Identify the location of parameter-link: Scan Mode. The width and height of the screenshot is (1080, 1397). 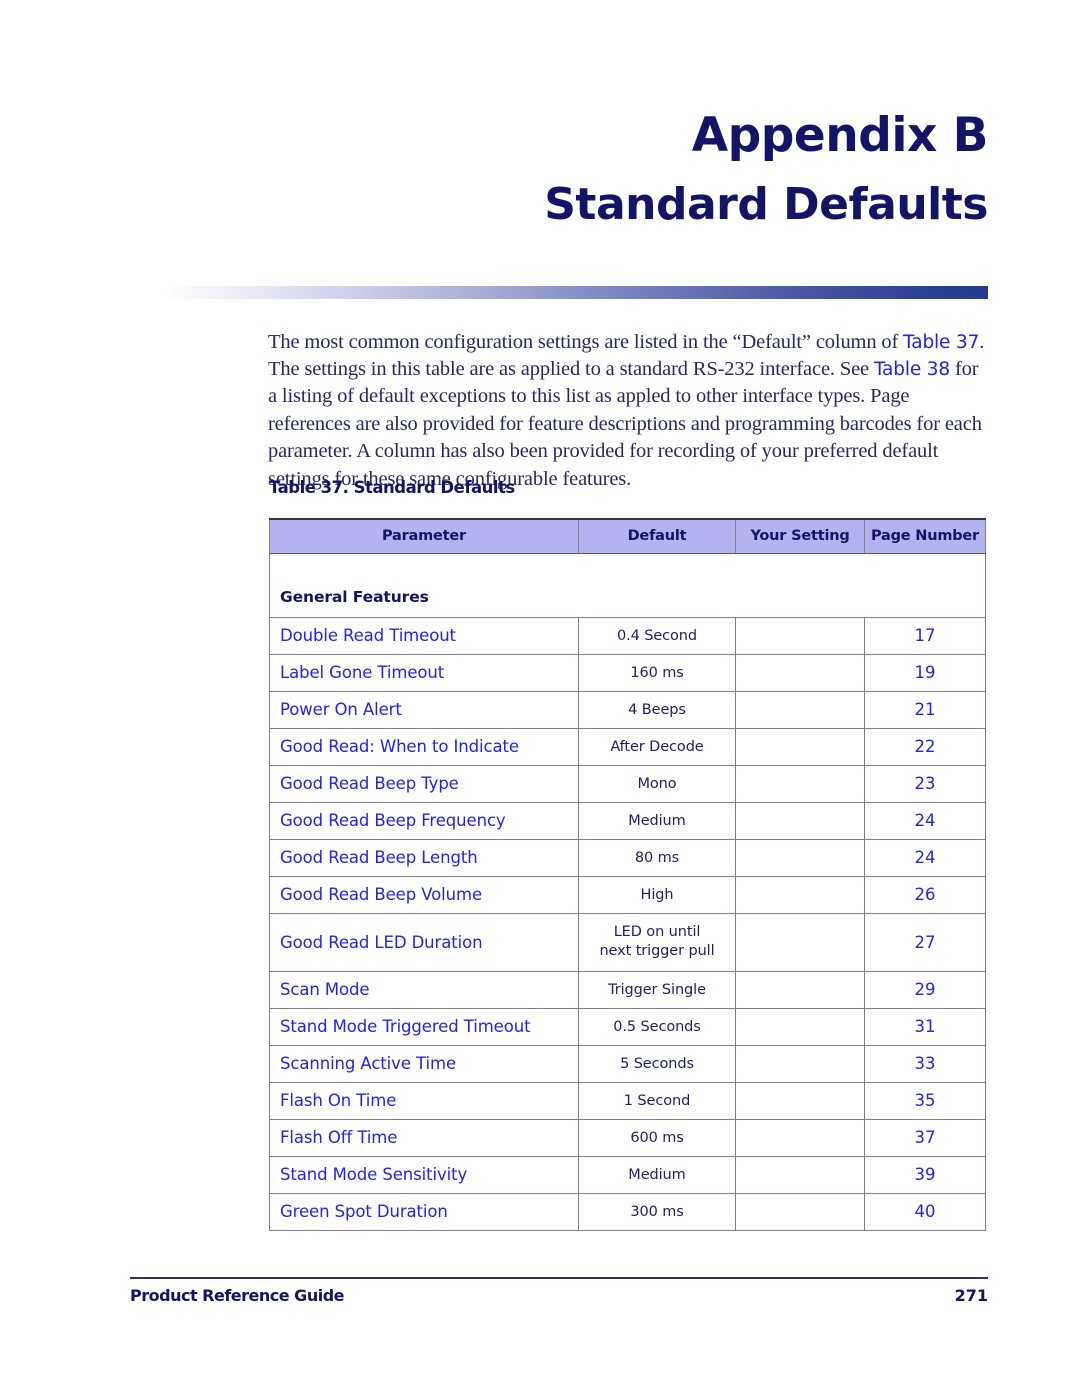
(325, 989).